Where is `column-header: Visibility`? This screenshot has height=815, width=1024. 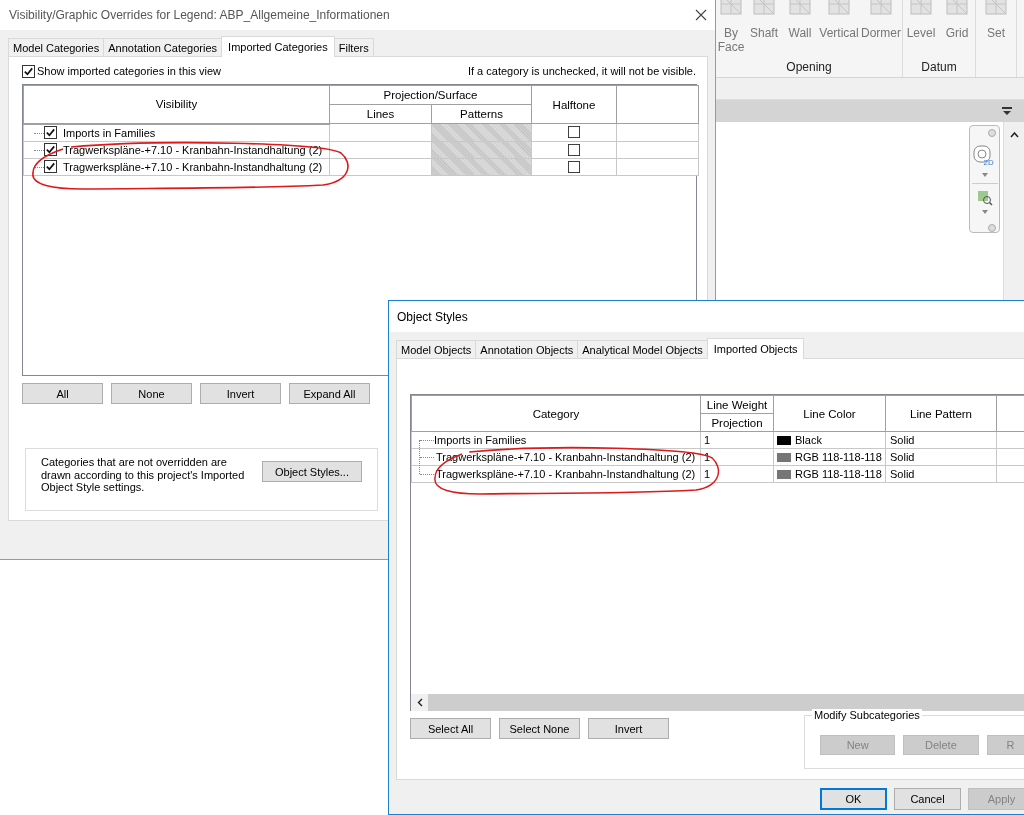
column-header: Visibility is located at coordinates (176, 104).